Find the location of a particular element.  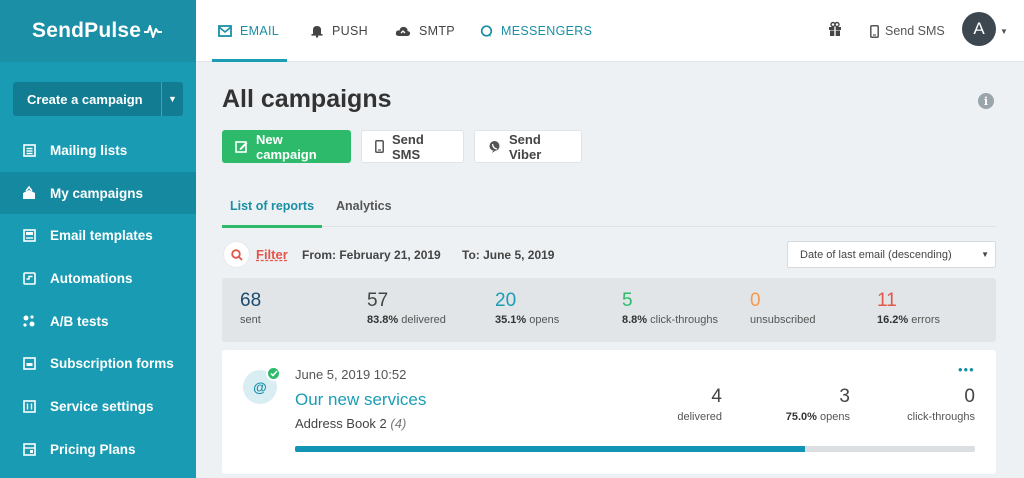

campaign-progress-bar is located at coordinates (635, 449).